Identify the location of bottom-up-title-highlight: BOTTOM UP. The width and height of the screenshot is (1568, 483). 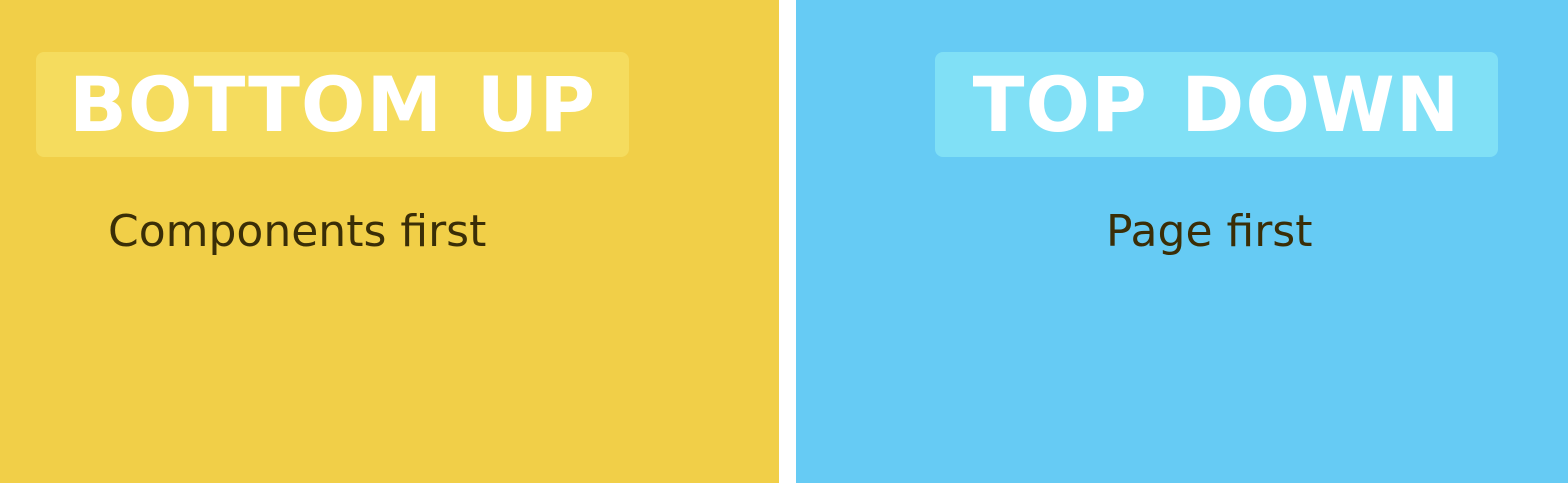
(332, 104).